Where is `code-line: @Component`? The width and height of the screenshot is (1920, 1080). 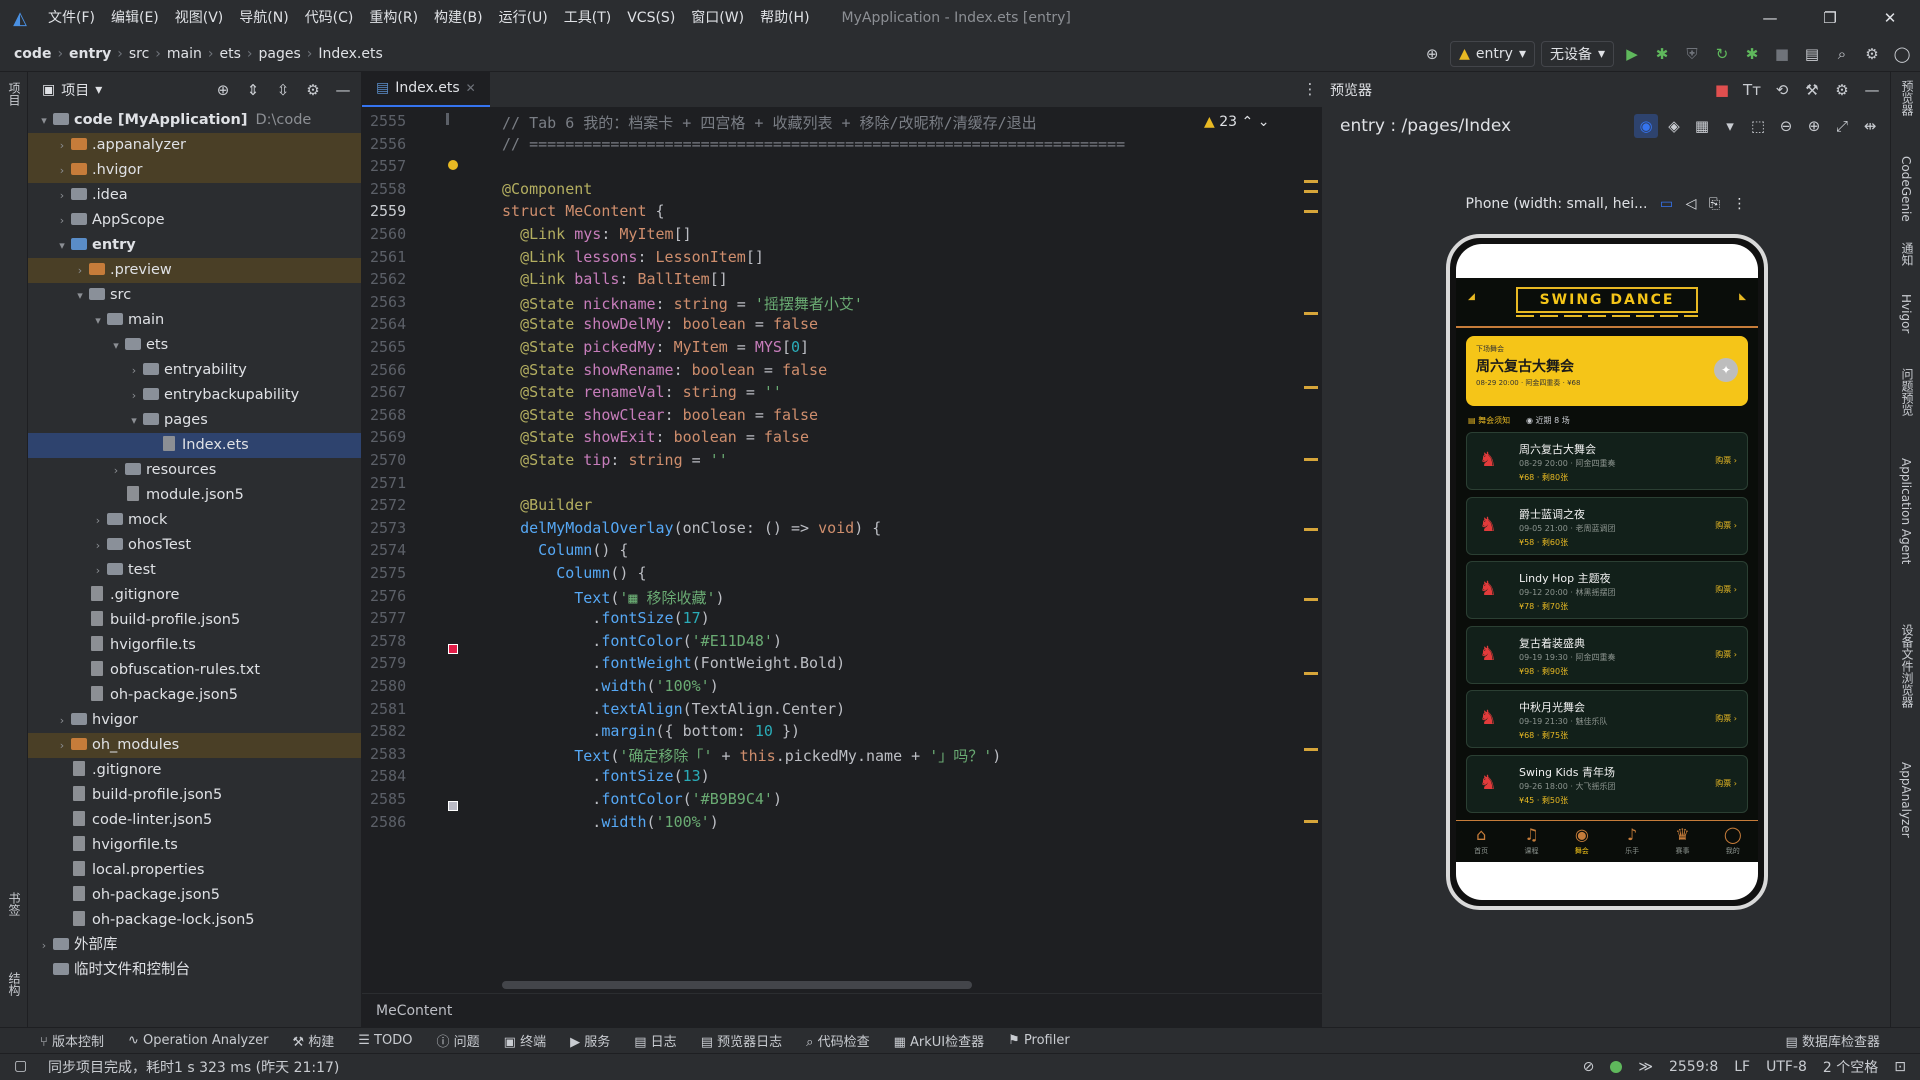 code-line: @Component is located at coordinates (547, 189).